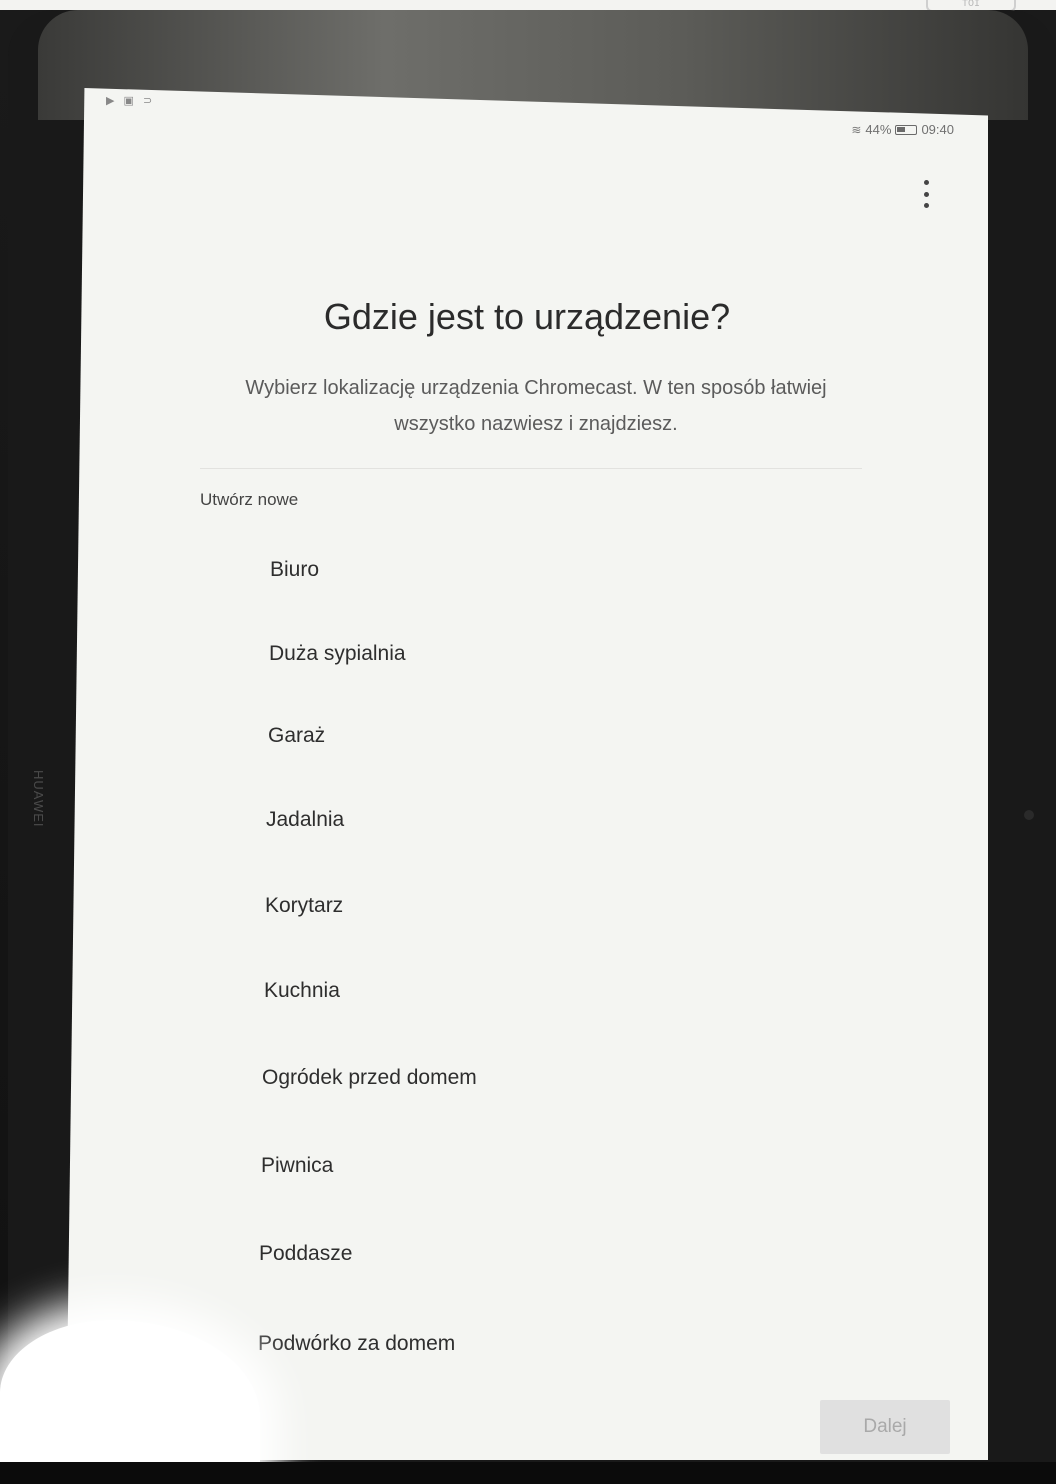 The height and width of the screenshot is (1484, 1056). Describe the element at coordinates (528, 5) in the screenshot. I see `background-strip` at that location.